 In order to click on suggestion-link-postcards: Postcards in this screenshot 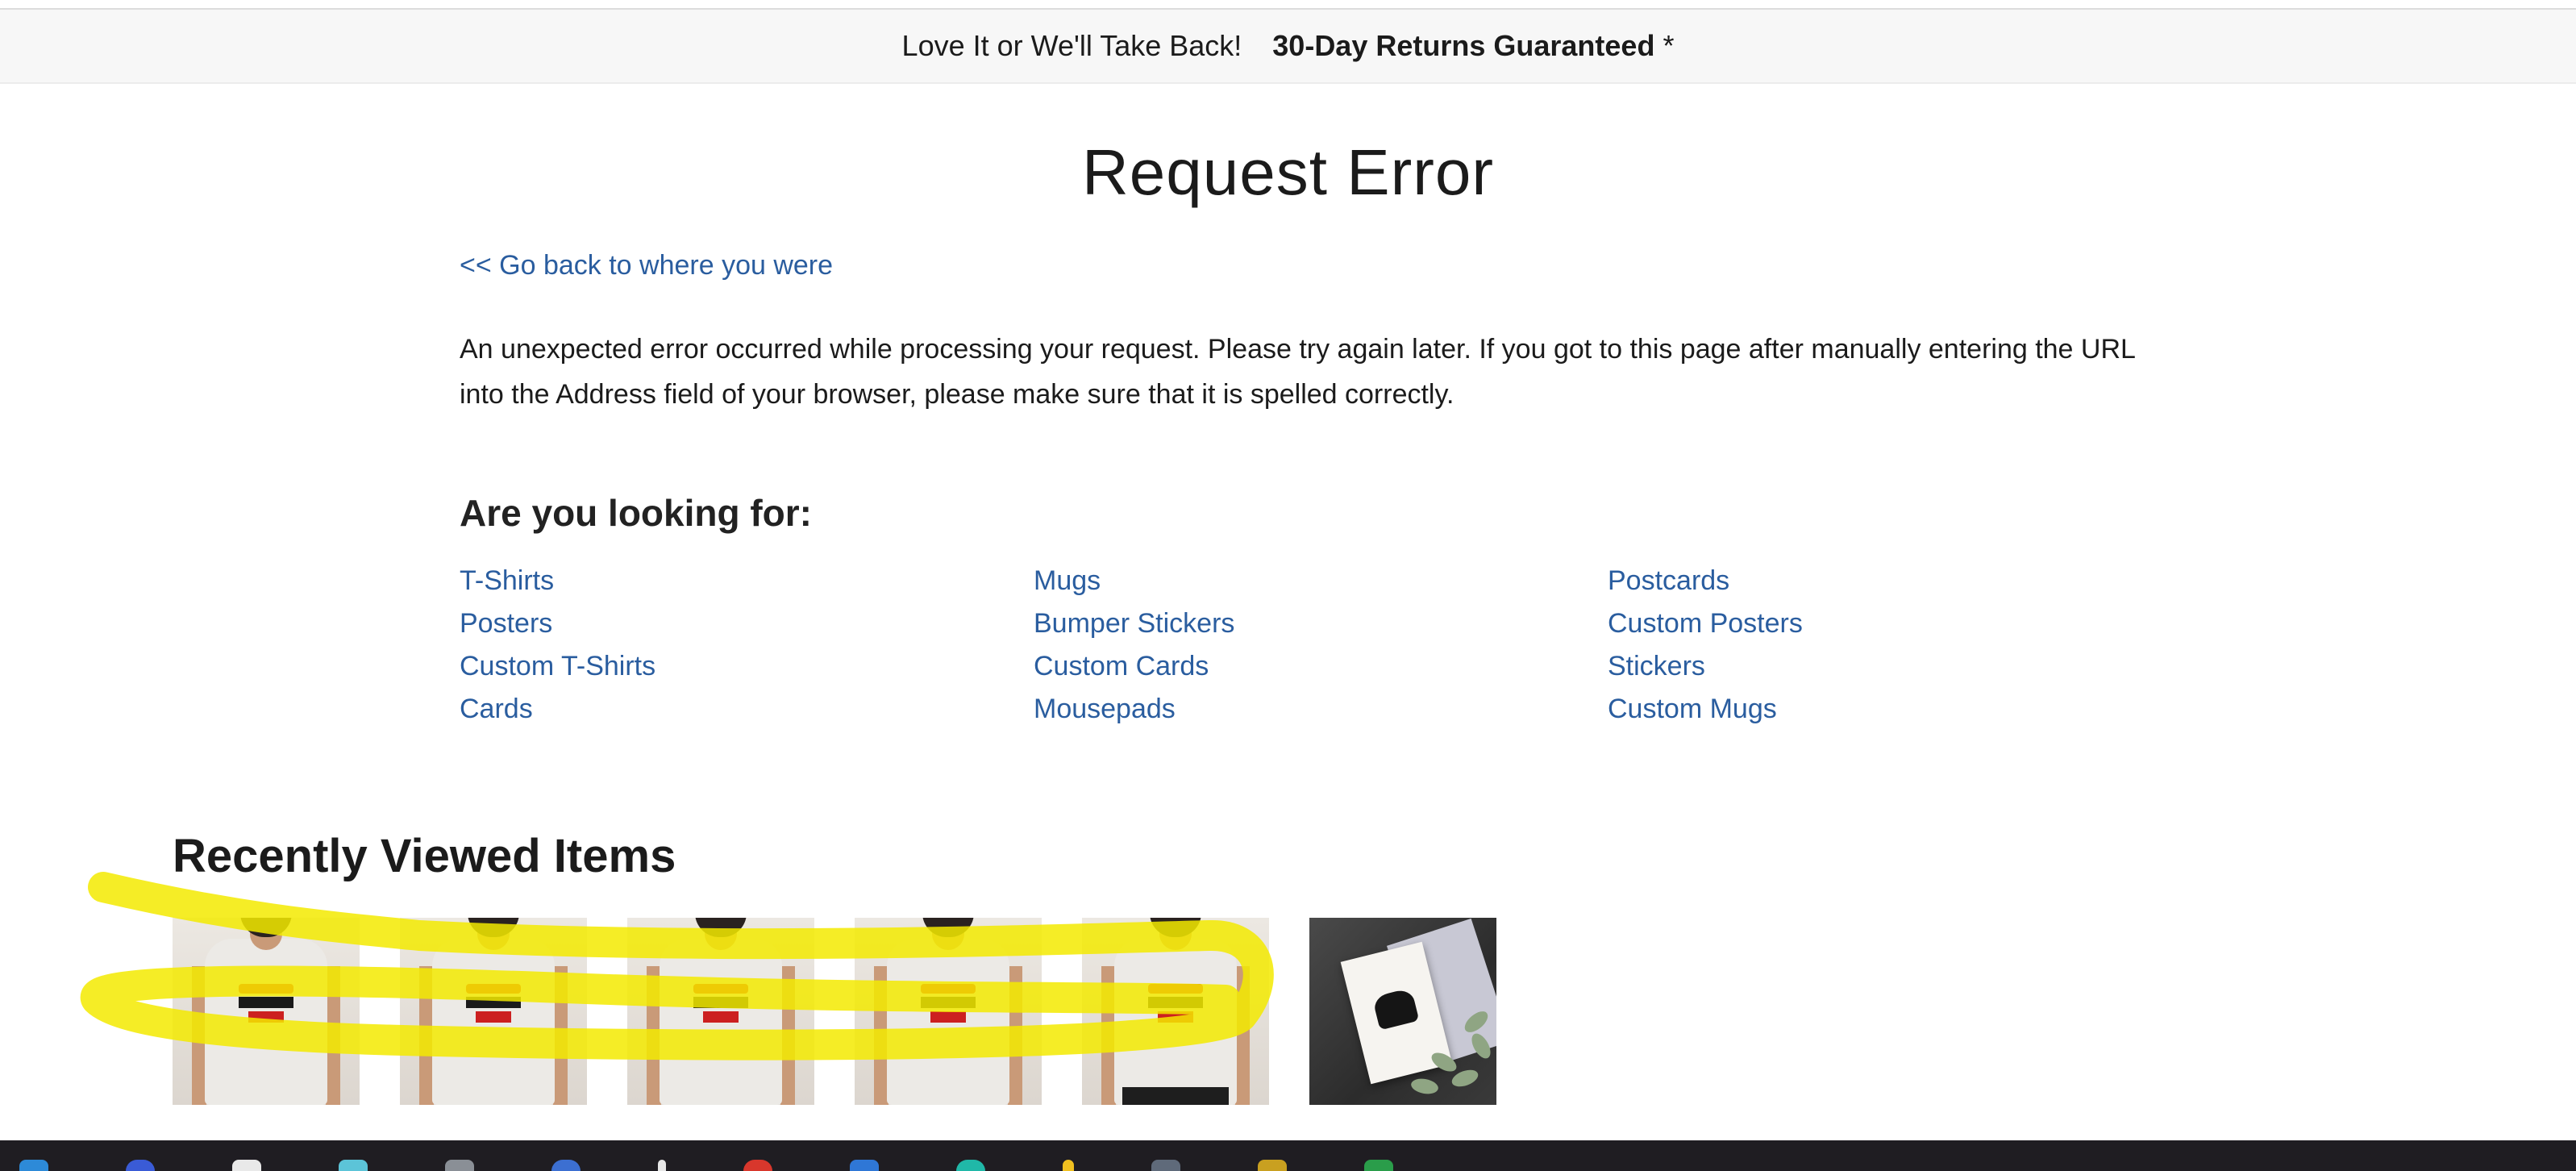, I will do `click(1849, 581)`.